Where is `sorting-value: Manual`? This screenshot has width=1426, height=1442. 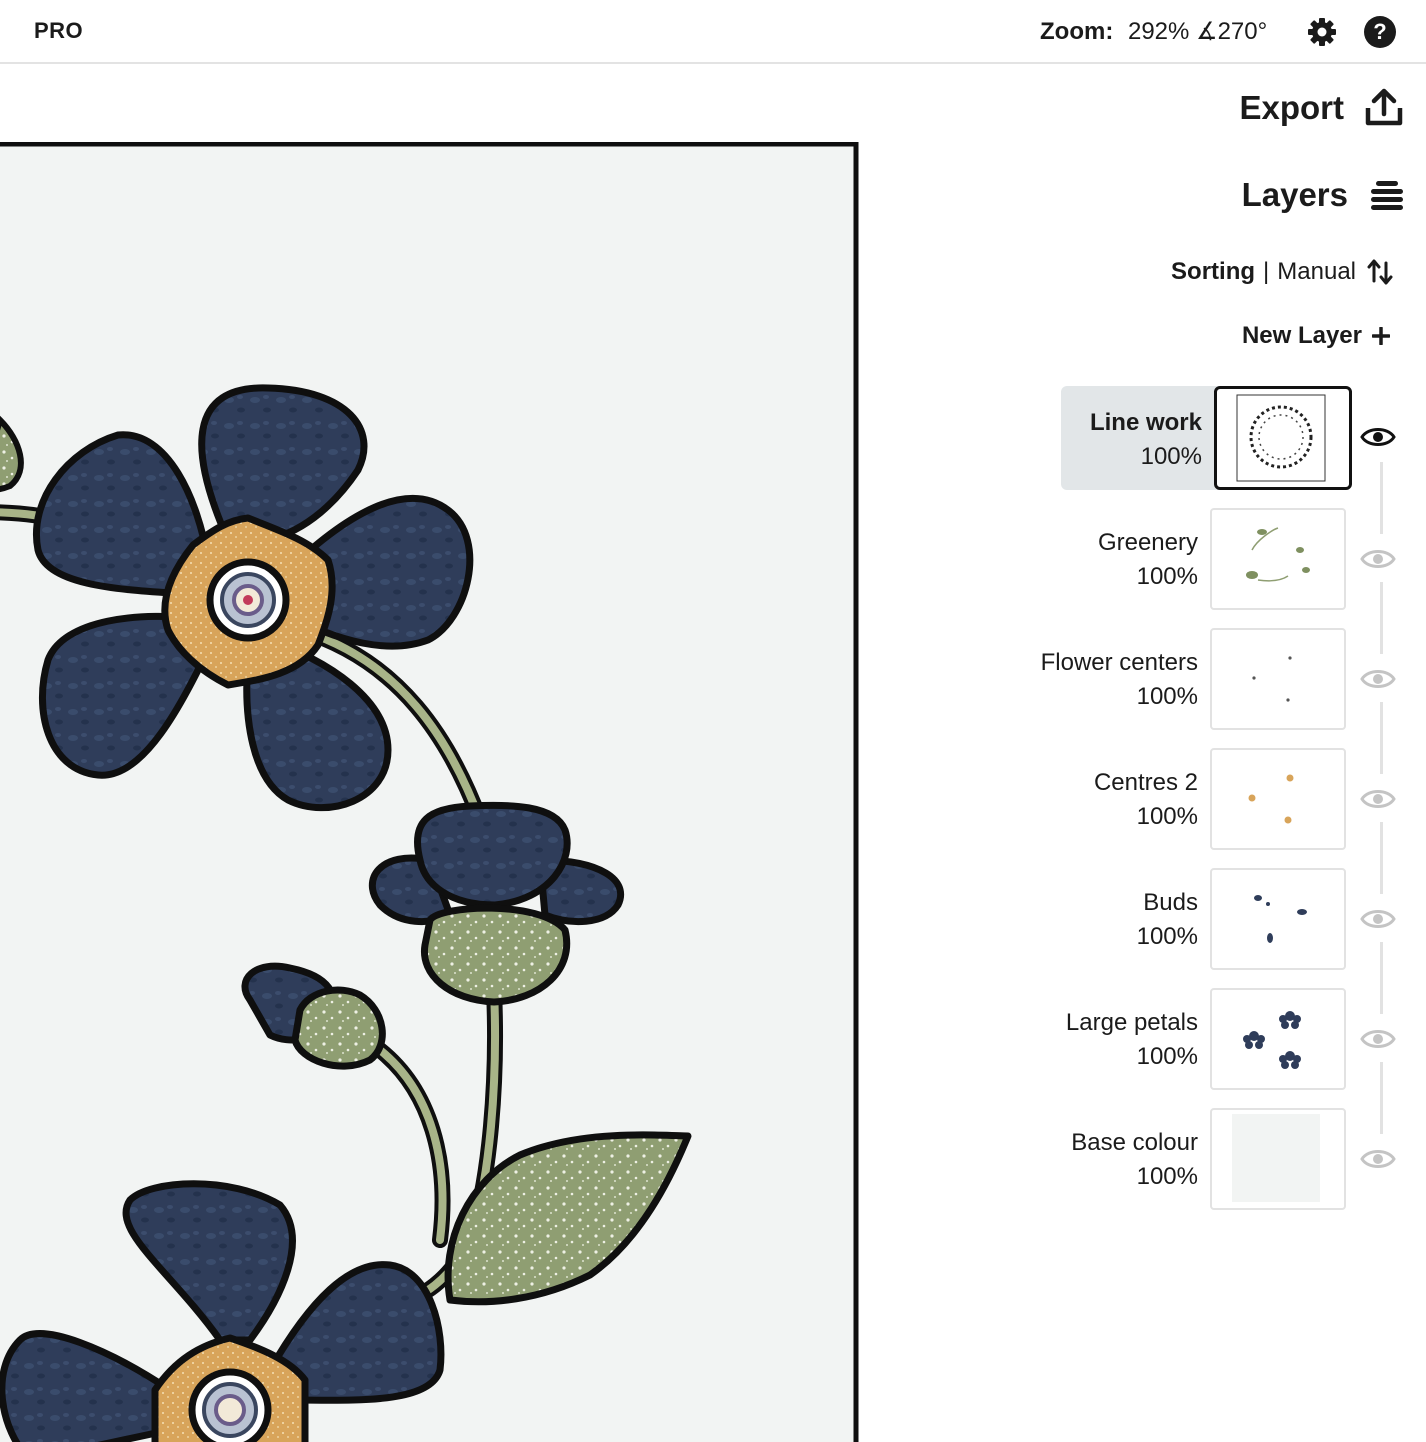
sorting-value: Manual is located at coordinates (1316, 271).